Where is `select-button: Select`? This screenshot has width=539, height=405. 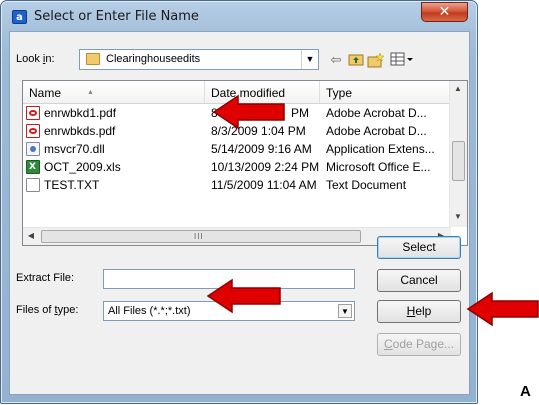 select-button: Select is located at coordinates (419, 247).